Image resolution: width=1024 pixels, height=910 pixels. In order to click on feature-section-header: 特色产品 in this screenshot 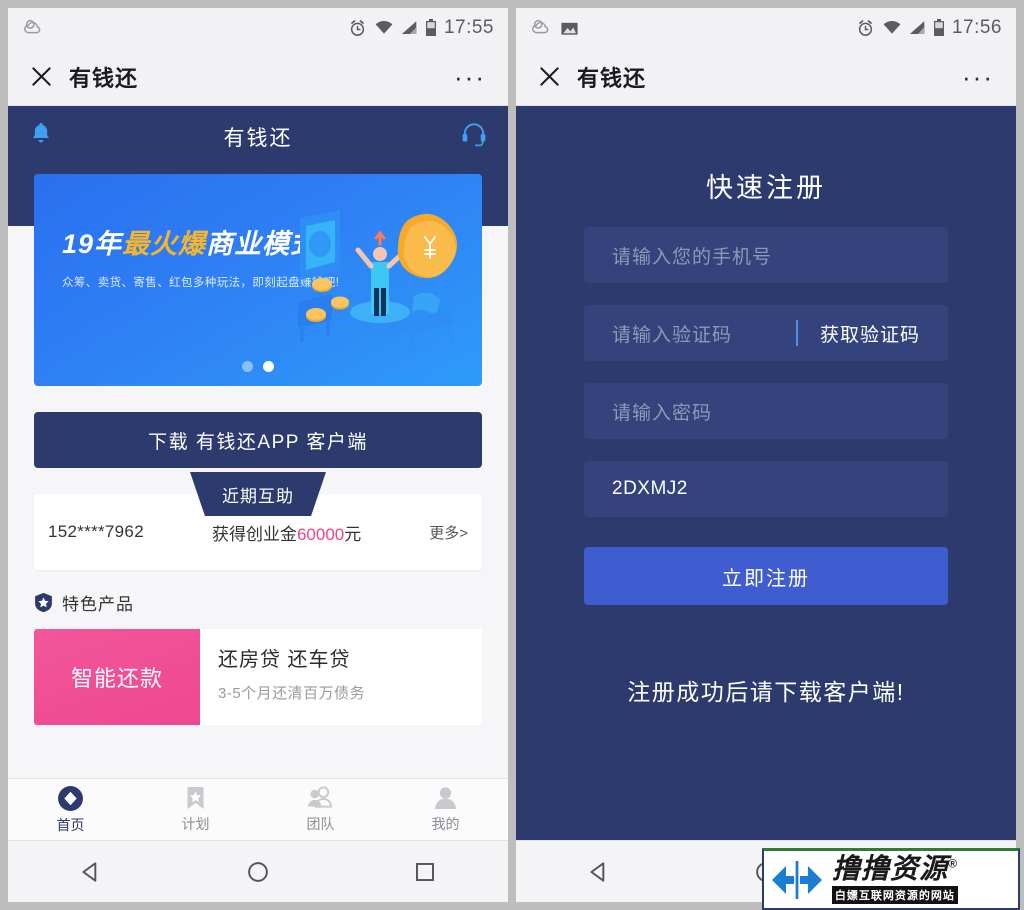, I will do `click(258, 602)`.